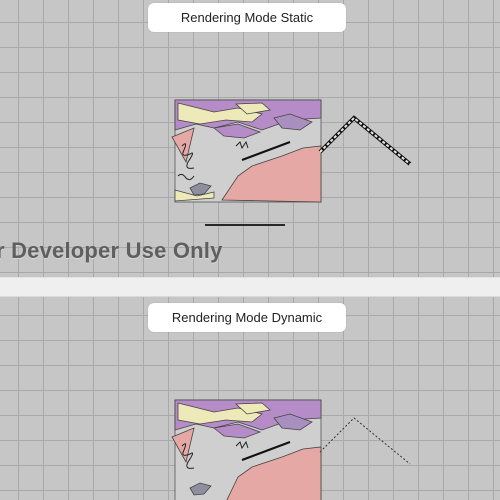 The width and height of the screenshot is (500, 500). What do you see at coordinates (250, 287) in the screenshot?
I see `panel-divider` at bounding box center [250, 287].